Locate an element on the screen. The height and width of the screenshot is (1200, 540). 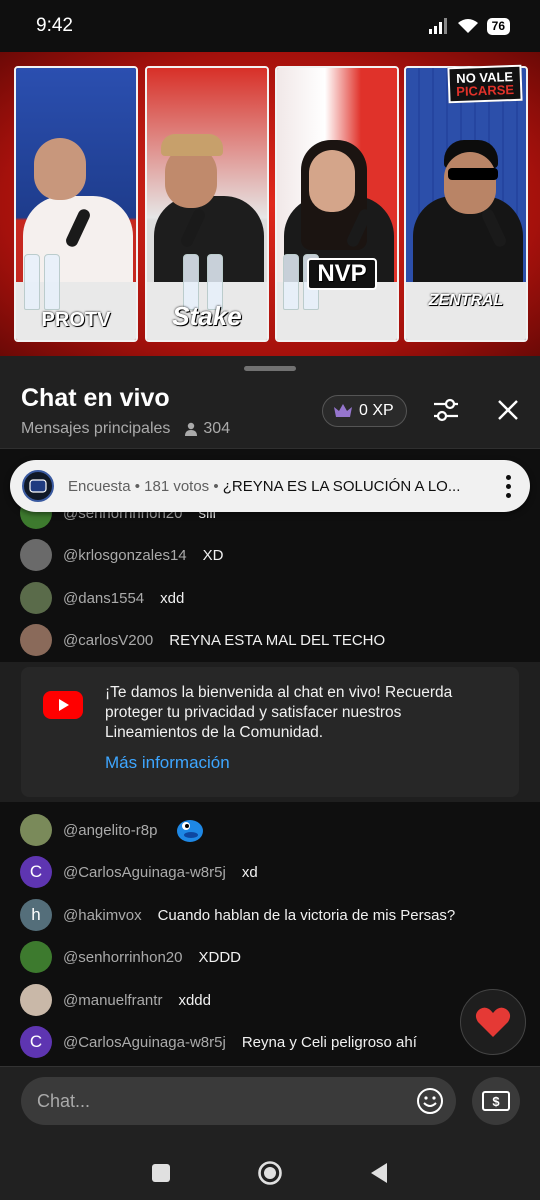
panel-logo: PROTV is located at coordinates (76, 320).